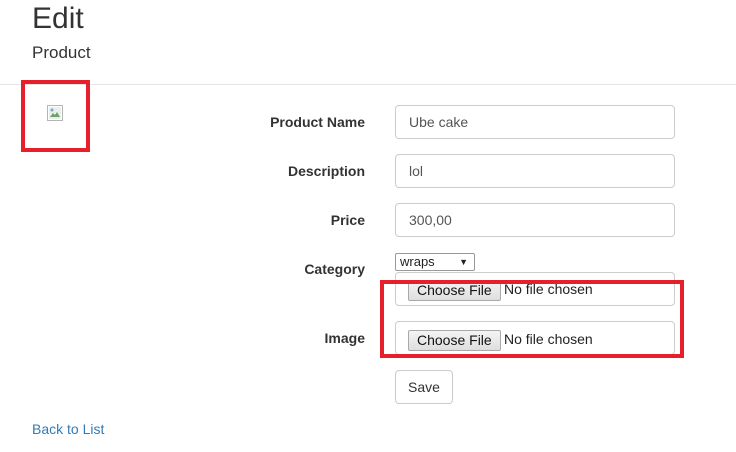 The image size is (736, 452). What do you see at coordinates (532, 319) in the screenshot?
I see `highlight-box-file-inputs` at bounding box center [532, 319].